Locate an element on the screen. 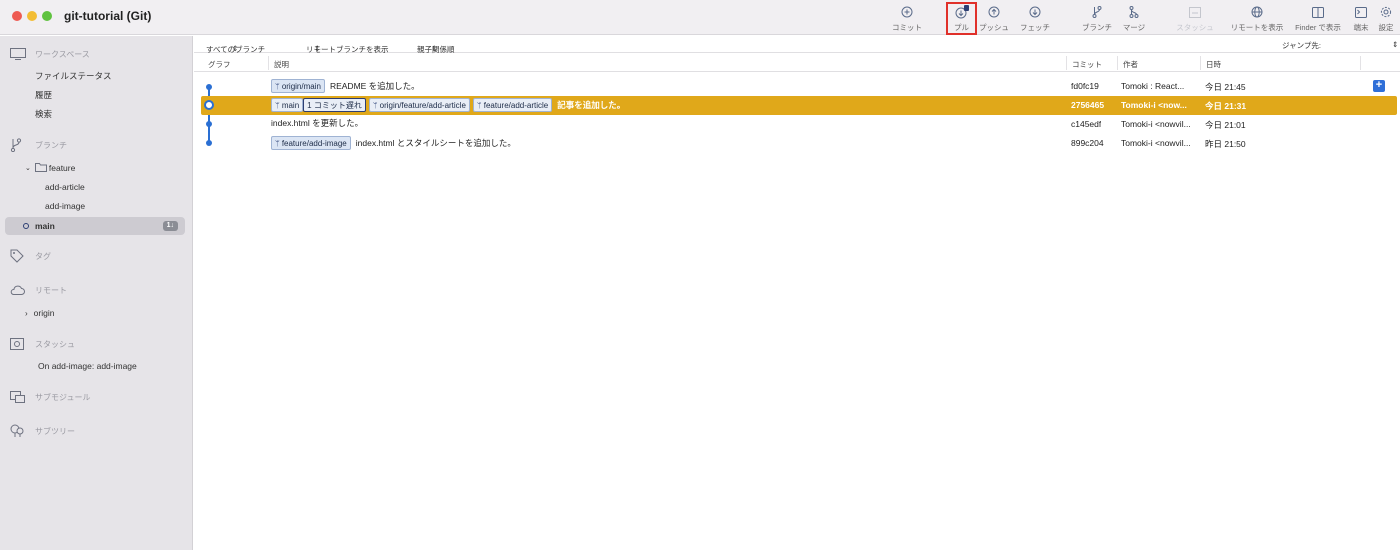 The height and width of the screenshot is (550, 1400). gear-icon is located at coordinates (1386, 12).